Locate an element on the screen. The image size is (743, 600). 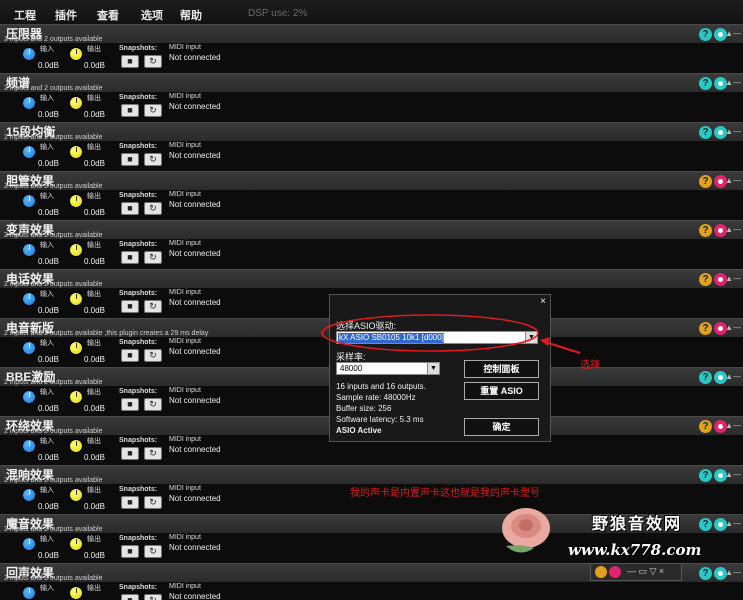
annotation-note: 我的声卡是内置声卡这也就是我的声卡型号 is located at coordinates (445, 493).